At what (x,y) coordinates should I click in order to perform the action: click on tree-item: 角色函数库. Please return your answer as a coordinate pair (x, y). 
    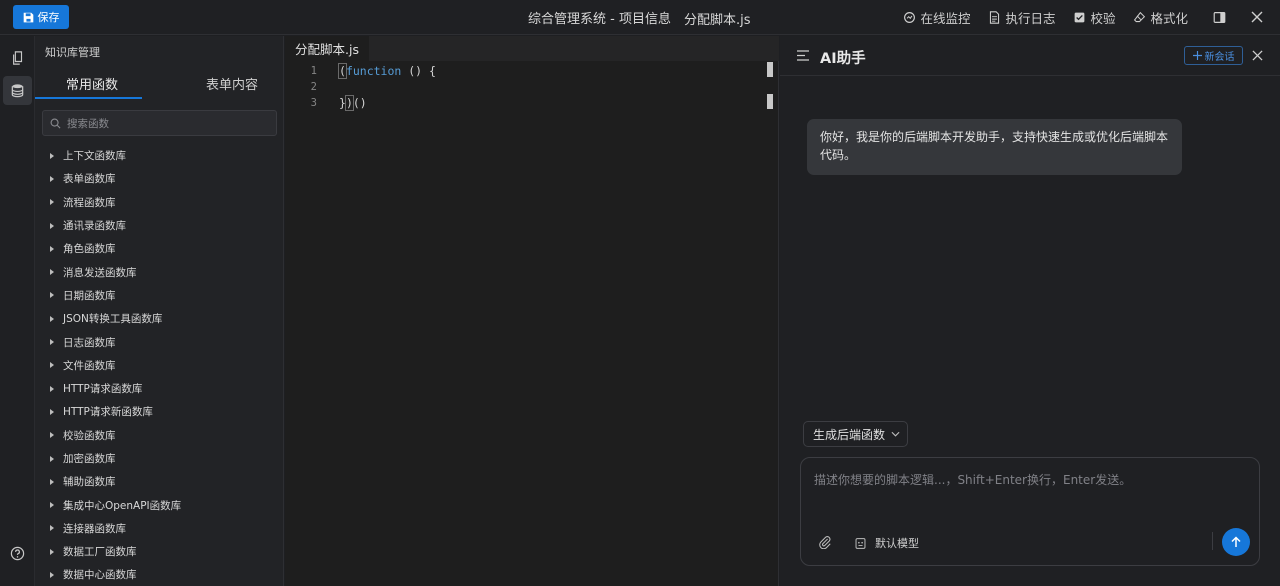
    Looking at the image, I should click on (163, 248).